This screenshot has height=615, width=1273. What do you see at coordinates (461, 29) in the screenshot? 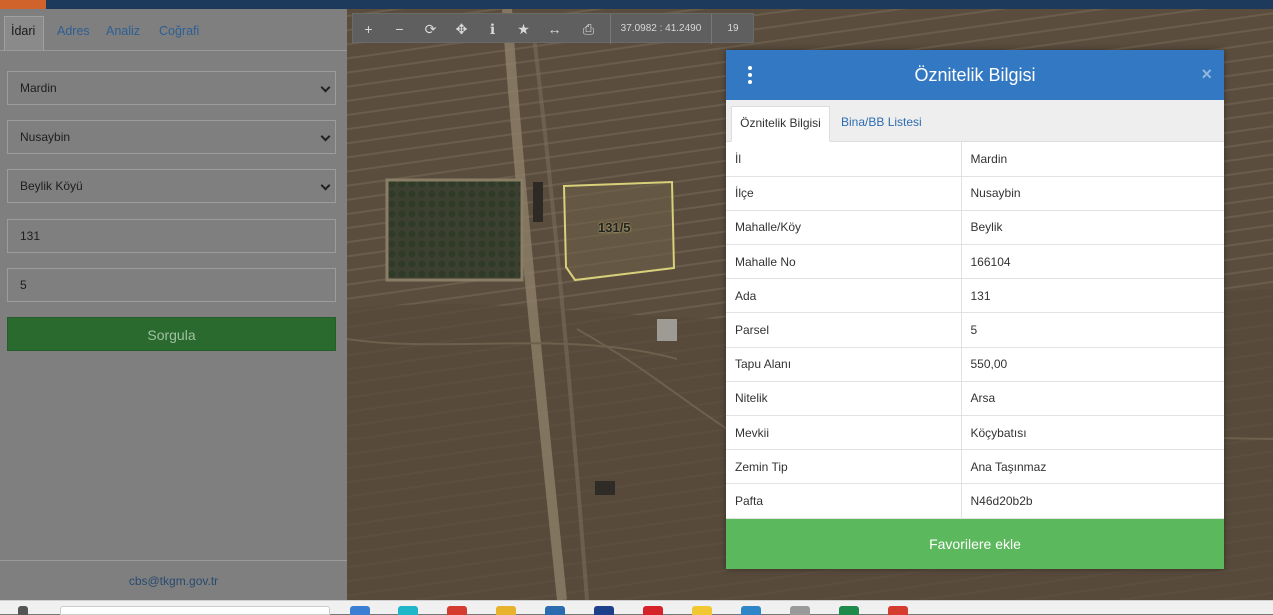
I see `locate-icon: ✥` at bounding box center [461, 29].